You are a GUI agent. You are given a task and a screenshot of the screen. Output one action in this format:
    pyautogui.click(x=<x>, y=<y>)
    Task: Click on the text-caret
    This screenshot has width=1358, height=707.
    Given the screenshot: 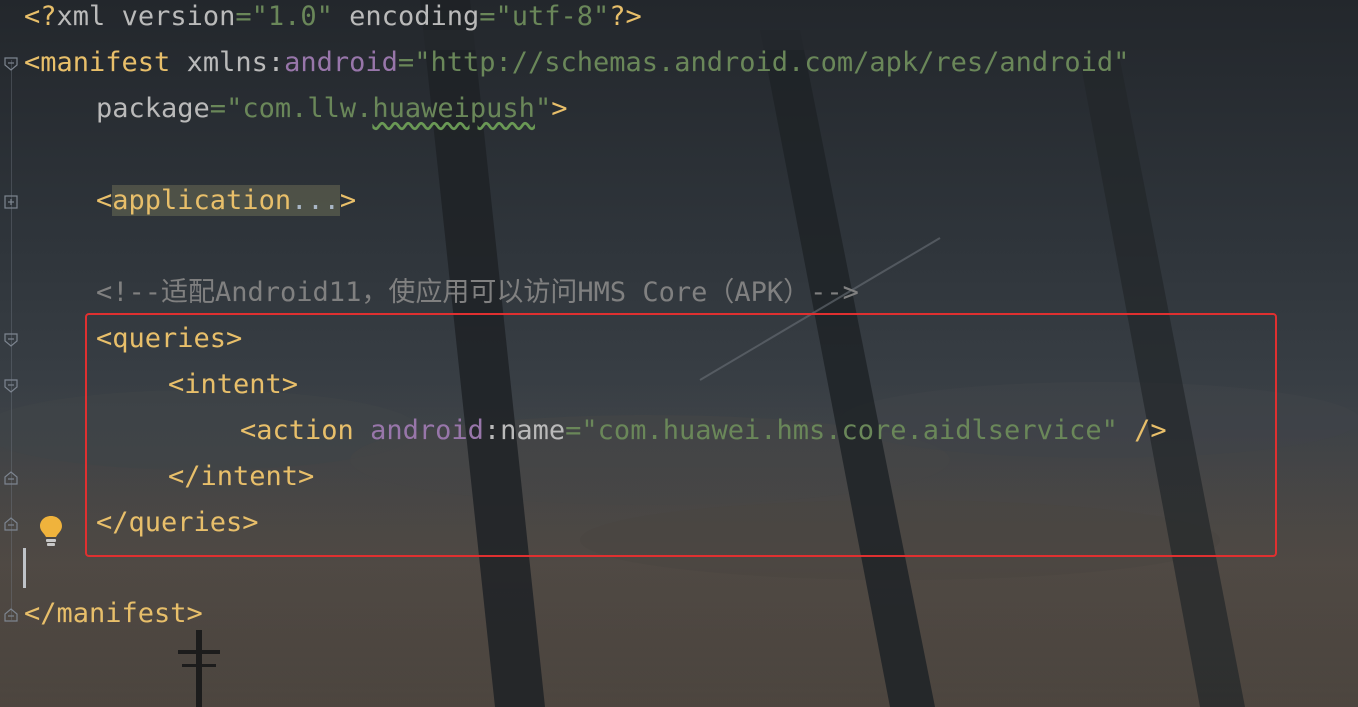 What is the action you would take?
    pyautogui.click(x=24, y=568)
    